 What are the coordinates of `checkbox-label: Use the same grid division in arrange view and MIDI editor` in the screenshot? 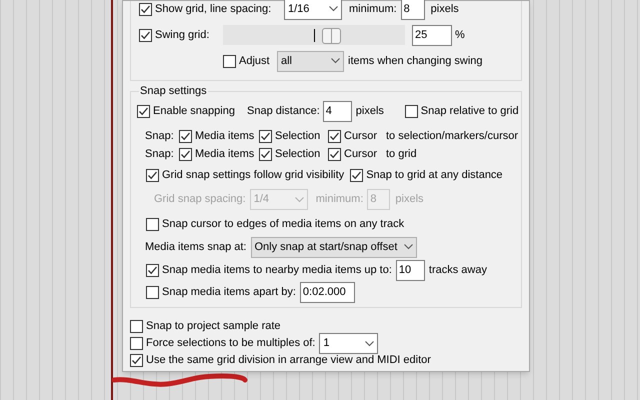 It's located at (288, 360).